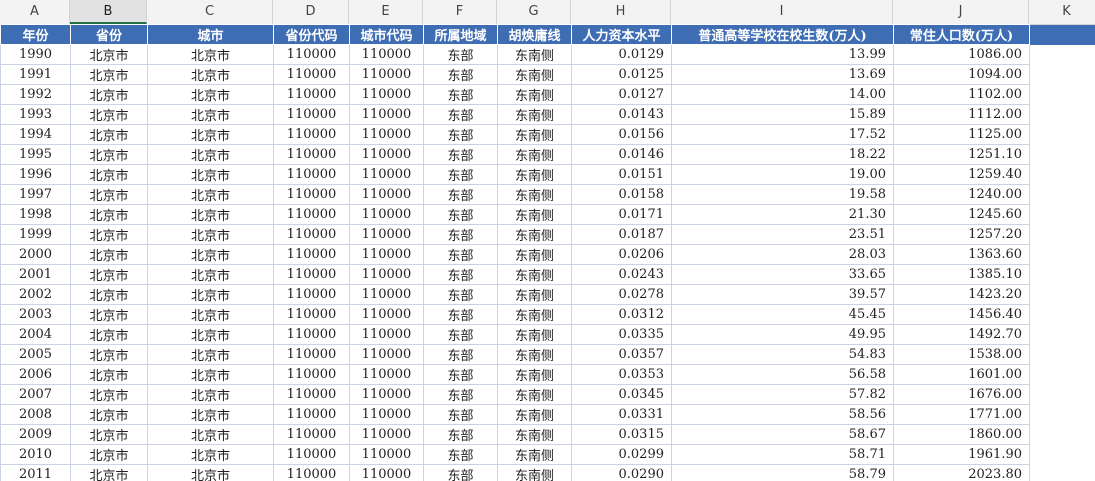 This screenshot has height=481, width=1095. I want to click on column-header-f: F, so click(460, 12).